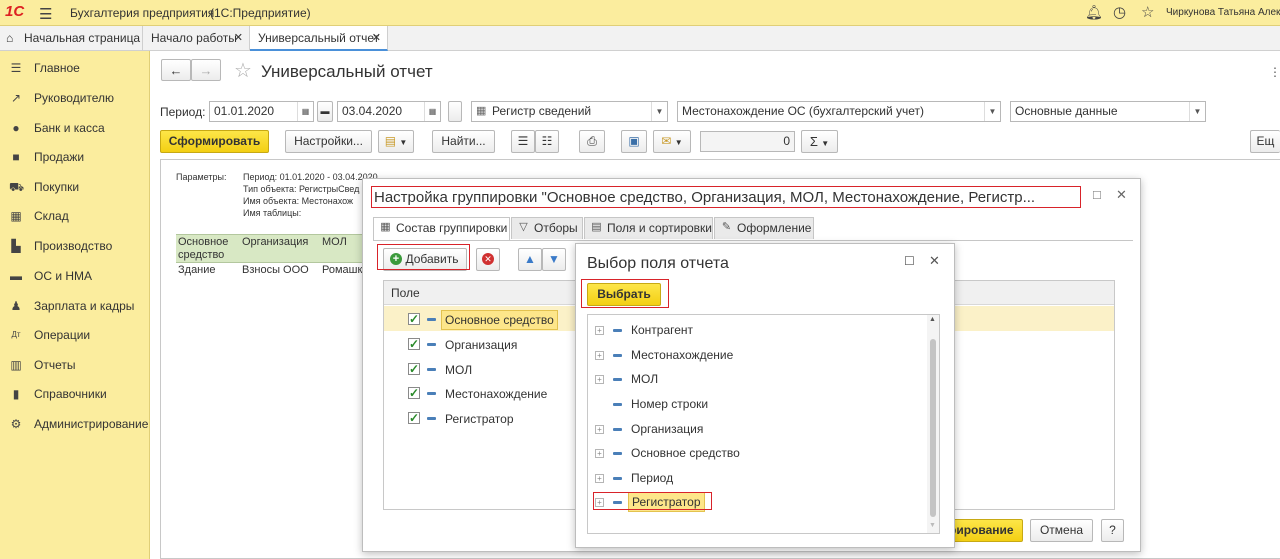  Describe the element at coordinates (592, 141) in the screenshot. I see `print-button: ⎙` at that location.